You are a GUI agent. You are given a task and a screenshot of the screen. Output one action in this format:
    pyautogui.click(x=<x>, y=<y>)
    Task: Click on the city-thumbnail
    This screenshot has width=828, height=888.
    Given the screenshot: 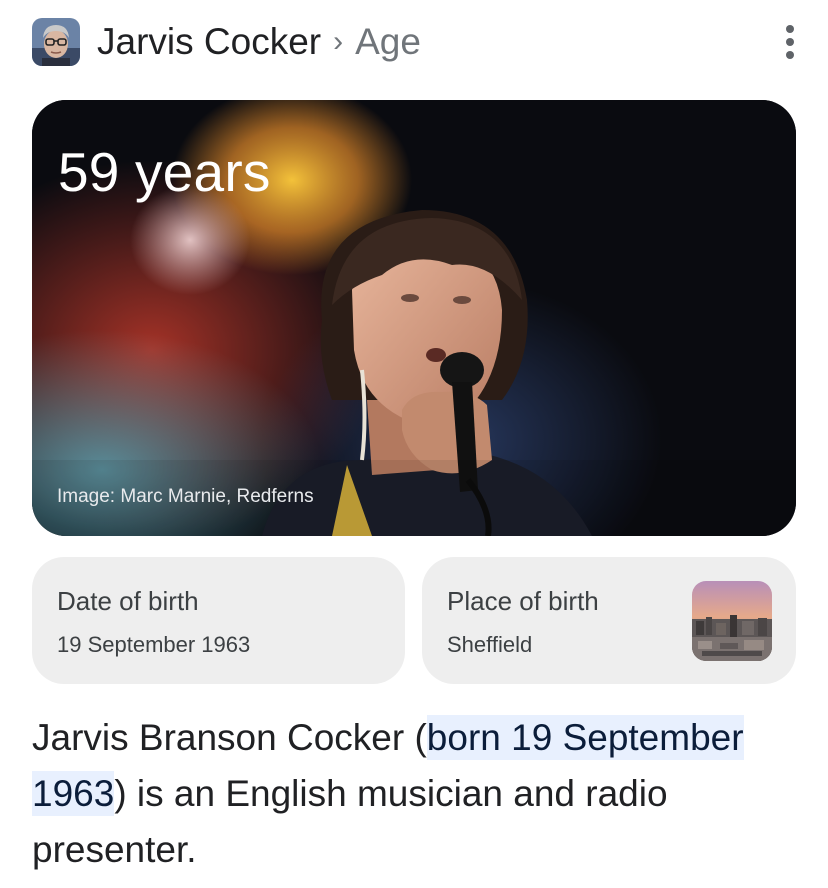 What is the action you would take?
    pyautogui.click(x=732, y=621)
    